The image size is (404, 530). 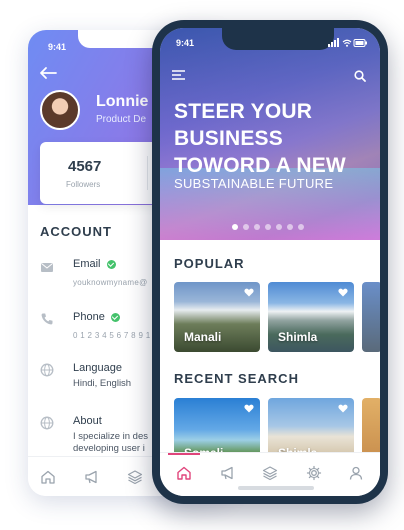 What do you see at coordinates (96, 317) in the screenshot?
I see `phone-label: Phone` at bounding box center [96, 317].